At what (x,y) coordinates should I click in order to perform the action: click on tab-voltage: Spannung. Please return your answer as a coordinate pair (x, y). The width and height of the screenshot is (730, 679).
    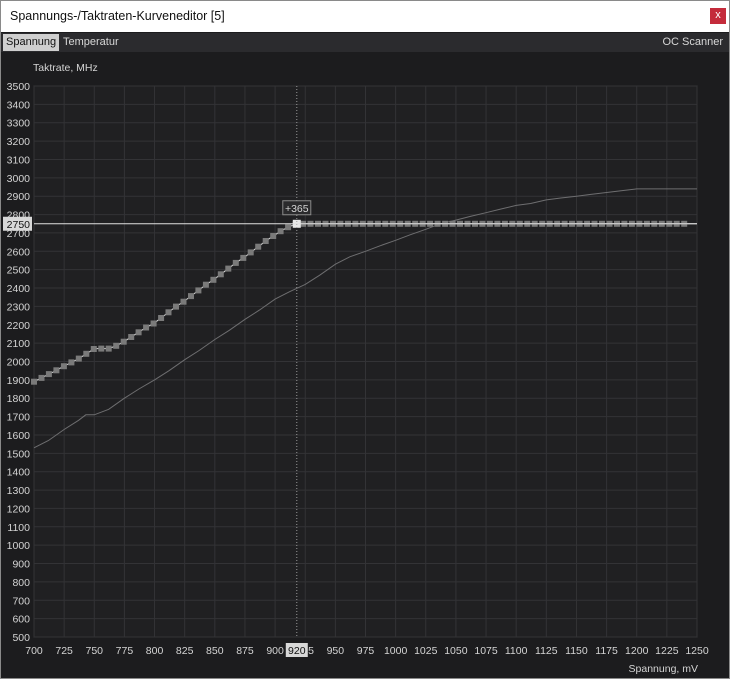
    Looking at the image, I should click on (31, 42).